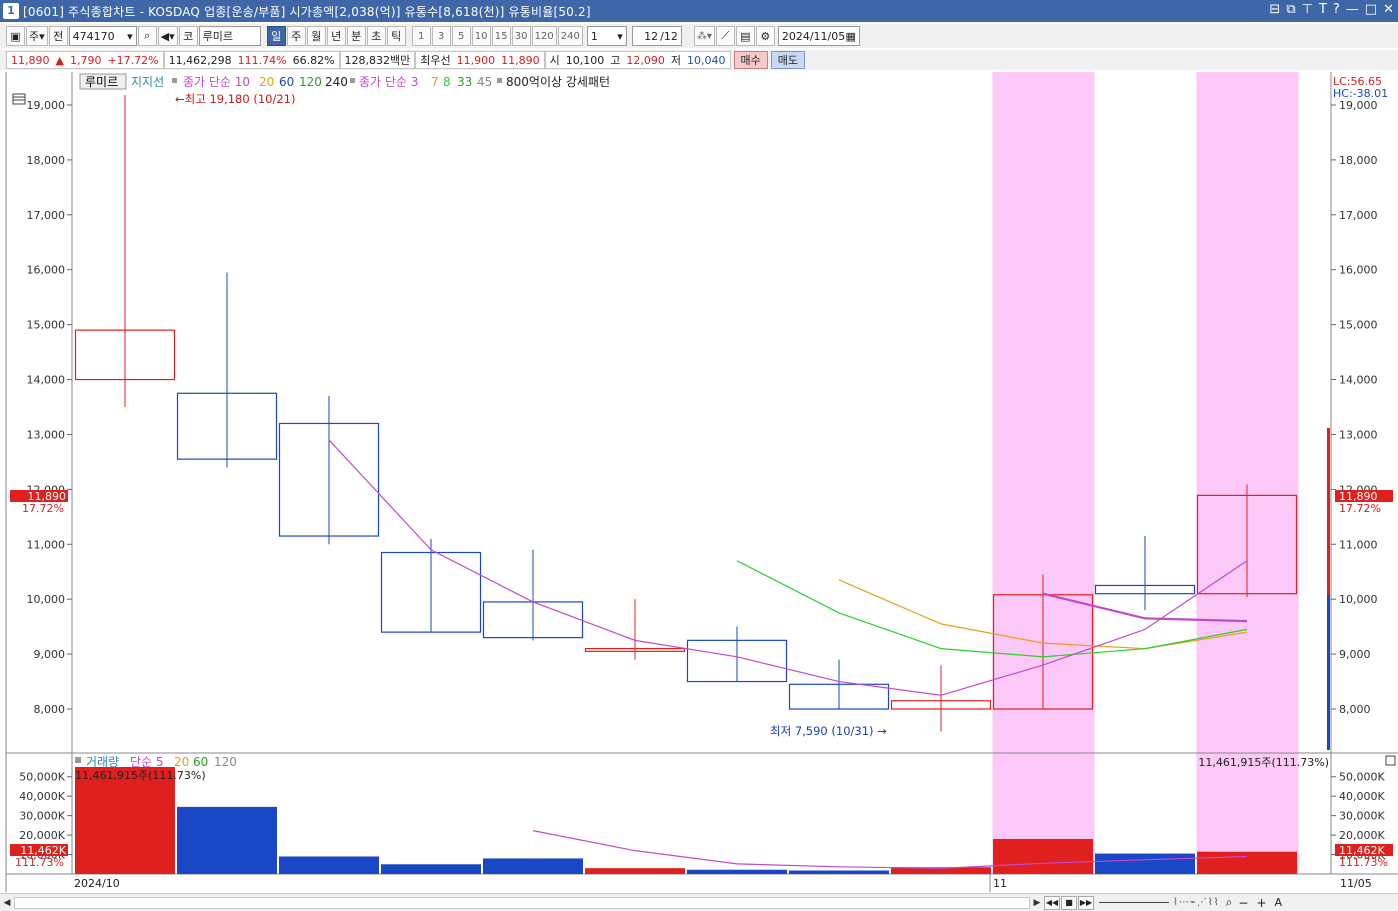  What do you see at coordinates (1355, 654) in the screenshot?
I see `price-tick-label: 9,000` at bounding box center [1355, 654].